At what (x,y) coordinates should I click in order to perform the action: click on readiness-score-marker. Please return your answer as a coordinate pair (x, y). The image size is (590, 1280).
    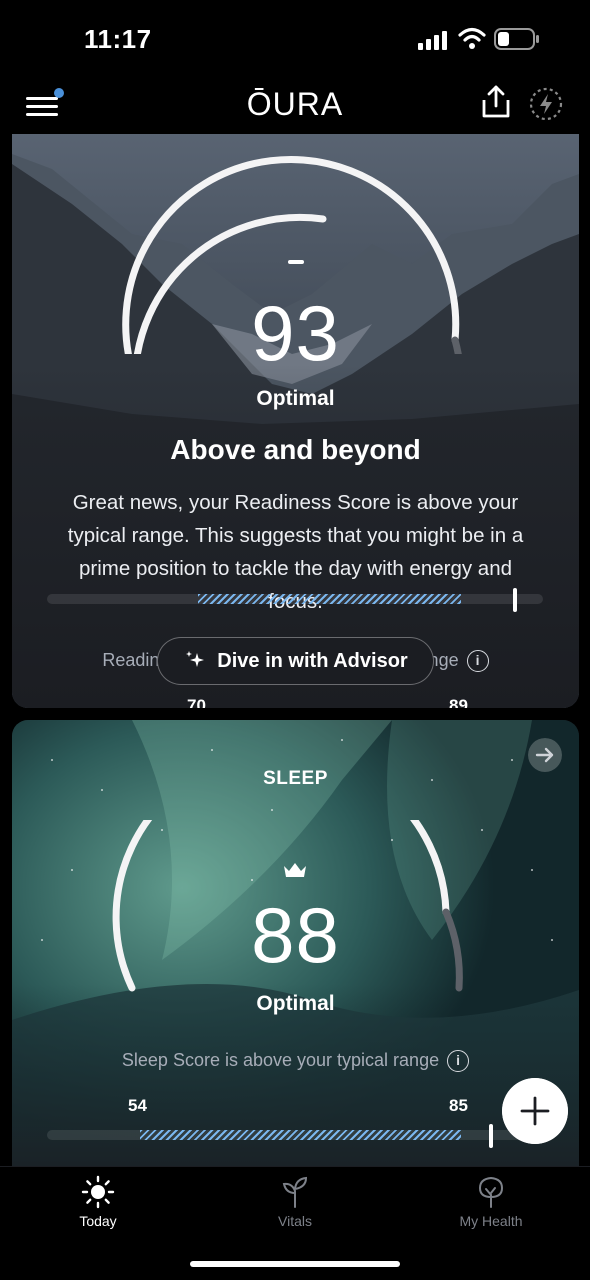
    Looking at the image, I should click on (515, 600).